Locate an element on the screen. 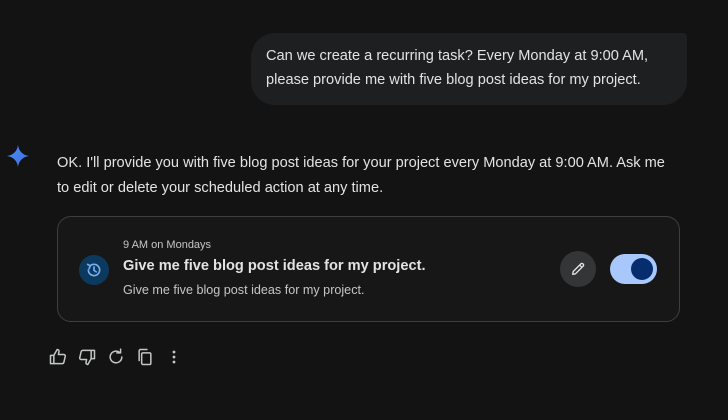  regenerate-icon is located at coordinates (116, 357).